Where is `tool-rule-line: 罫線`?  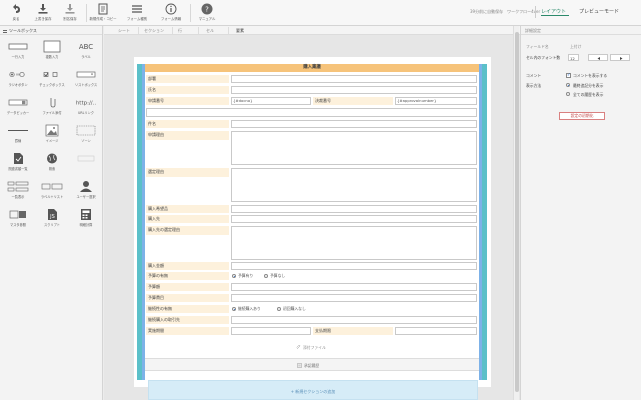
tool-rule-line: 罫線 is located at coordinates (18, 134).